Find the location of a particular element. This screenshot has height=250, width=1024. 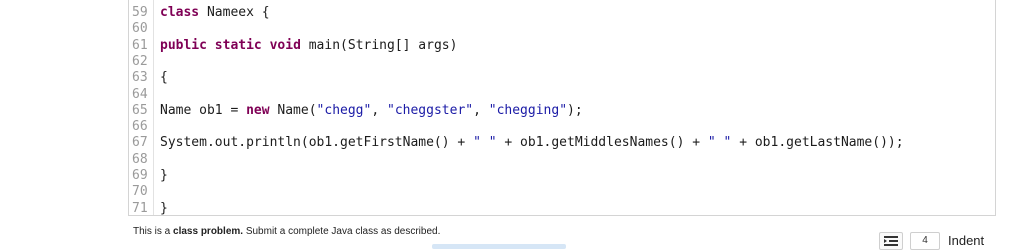

line-number: 69 is located at coordinates (140, 175).